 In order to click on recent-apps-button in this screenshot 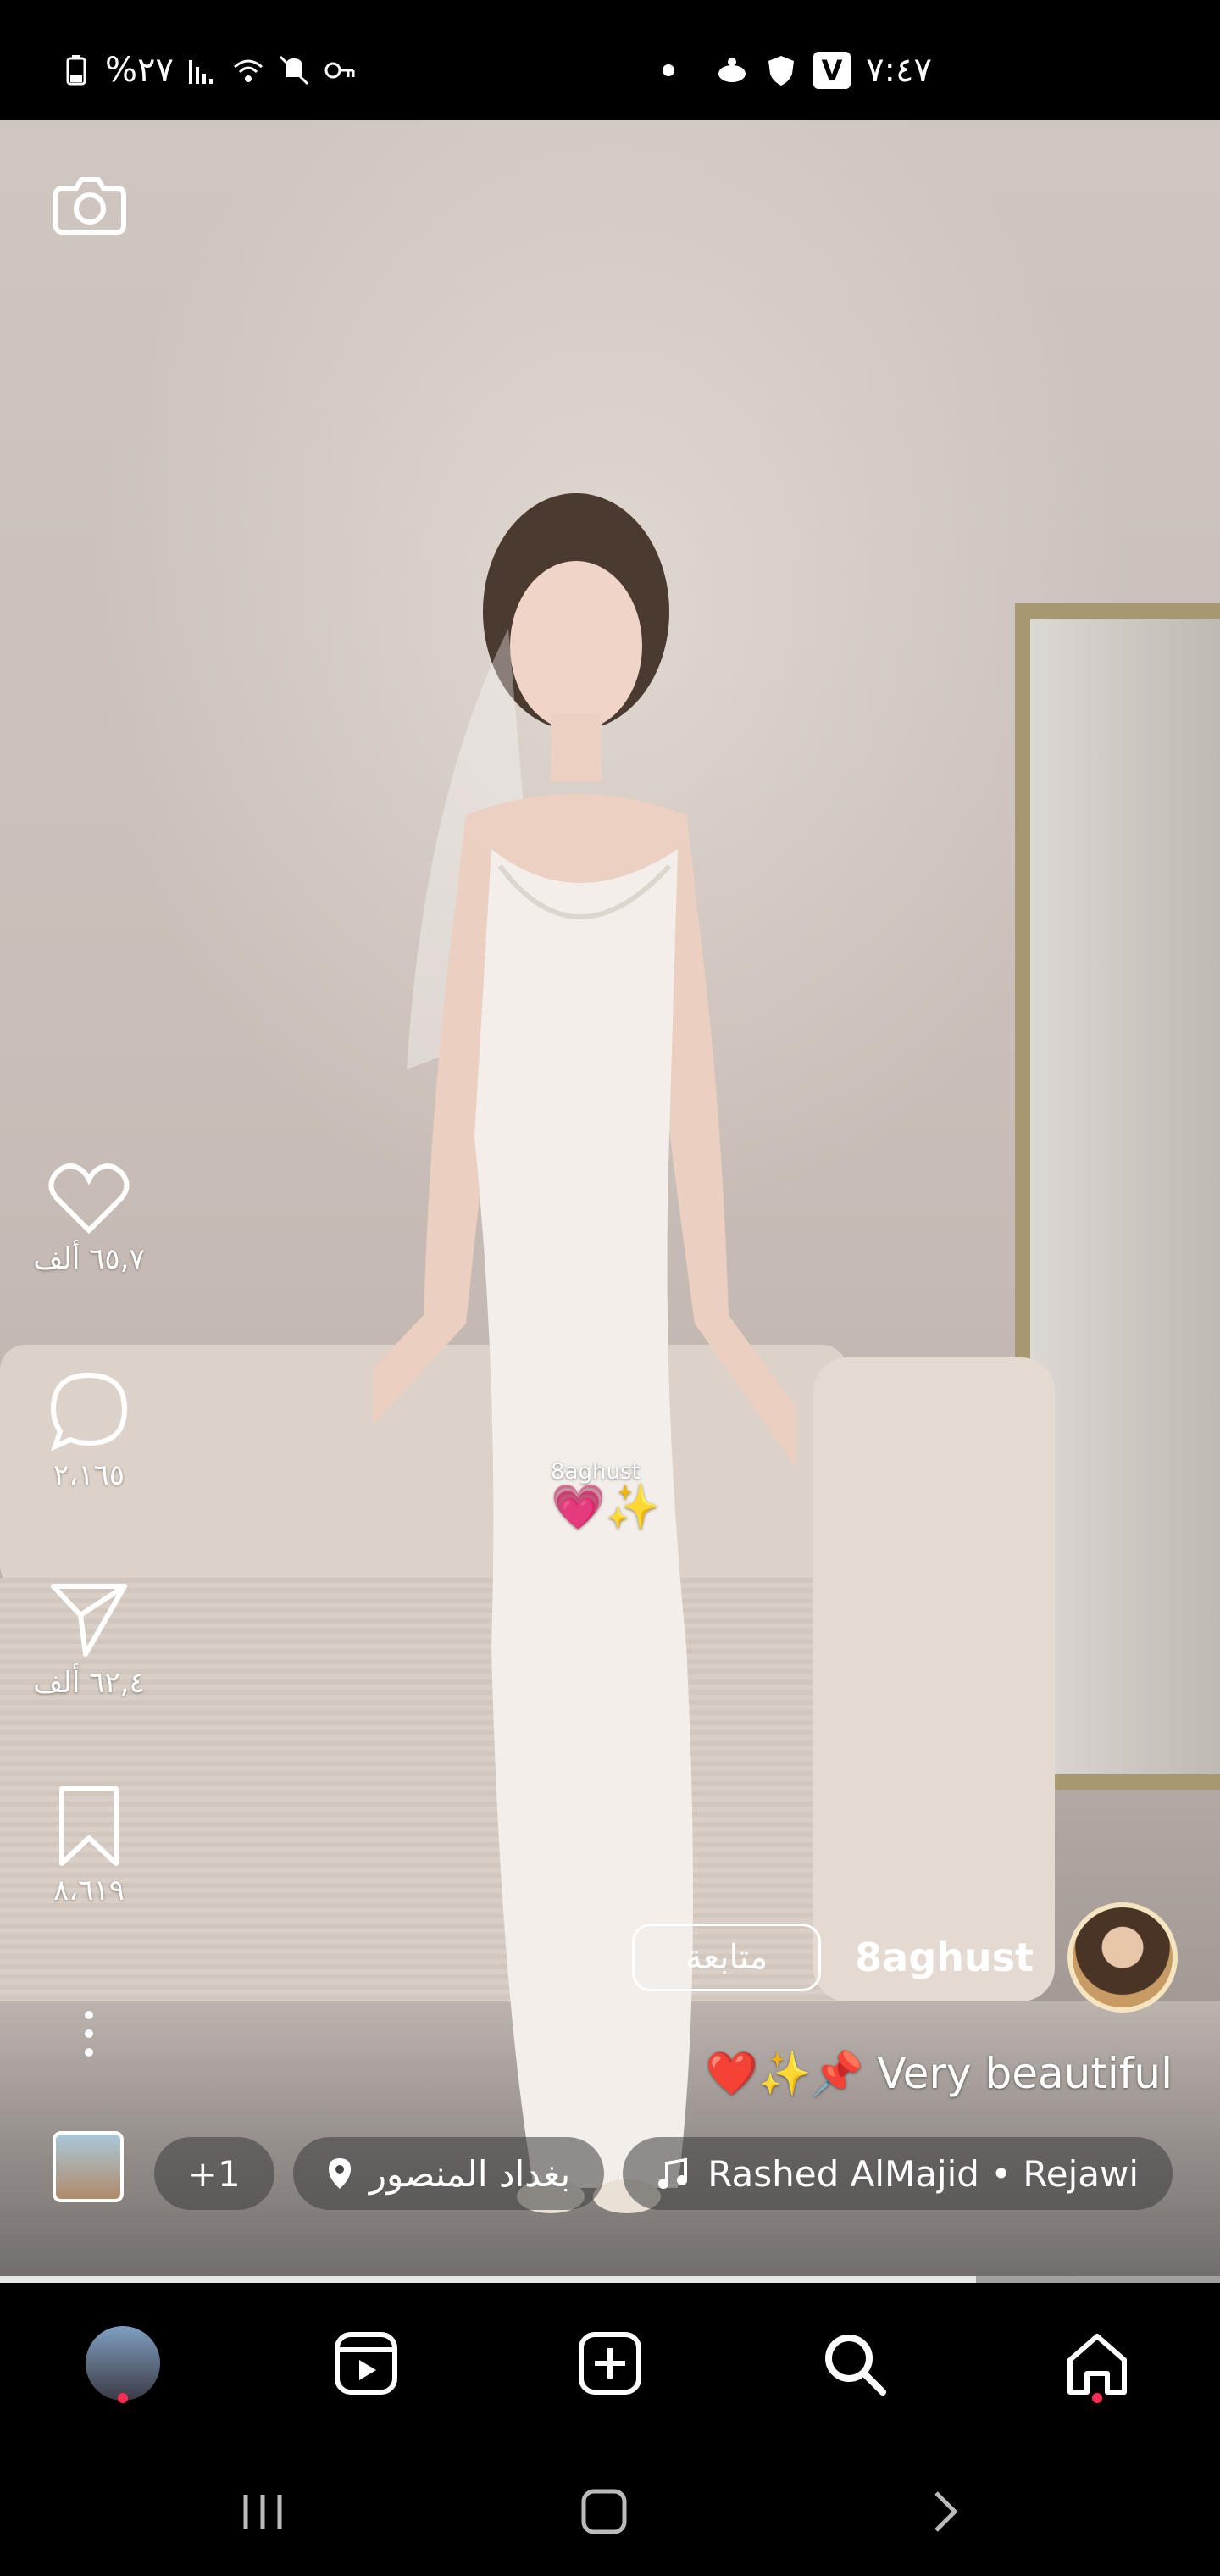, I will do `click(263, 2511)`.